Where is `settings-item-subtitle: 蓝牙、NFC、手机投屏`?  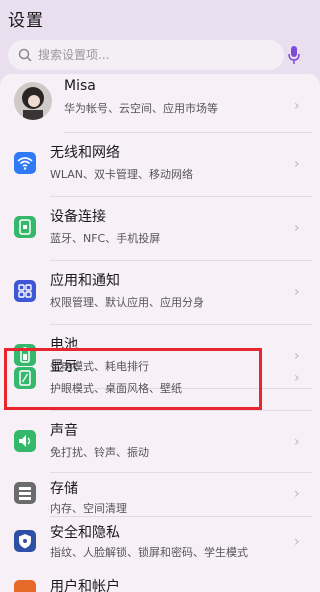 settings-item-subtitle: 蓝牙、NFC、手机投屏 is located at coordinates (105, 238).